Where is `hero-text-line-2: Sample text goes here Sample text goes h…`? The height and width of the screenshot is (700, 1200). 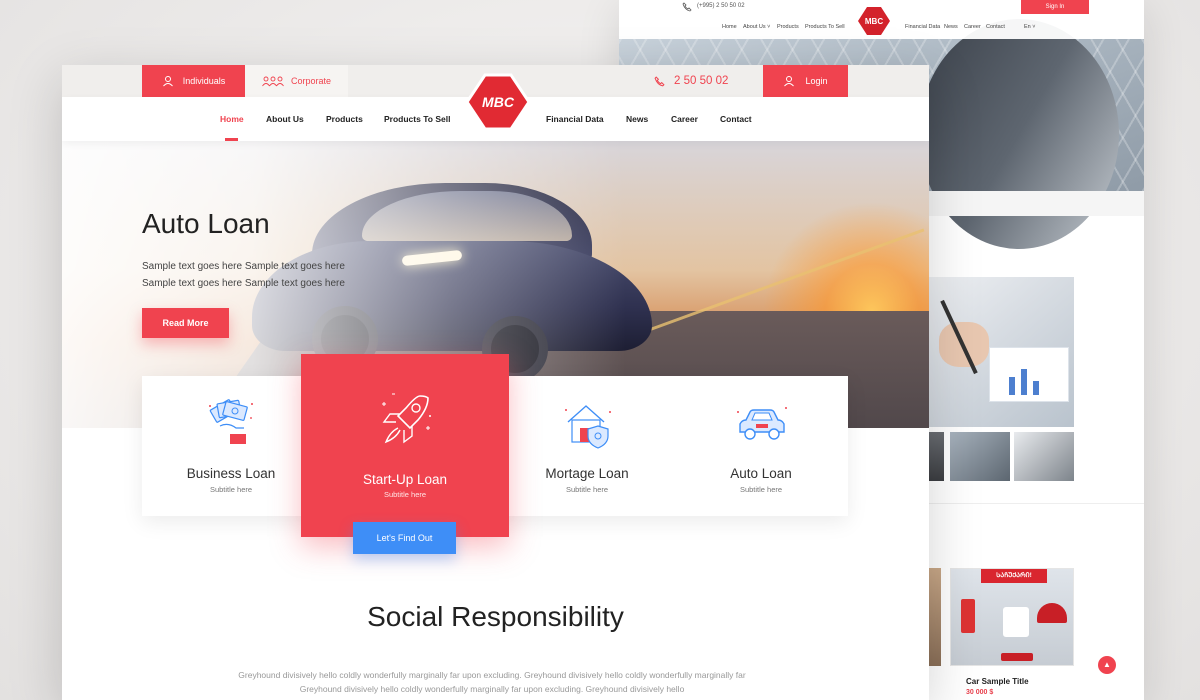
hero-text-line-2: Sample text goes here Sample text goes h… is located at coordinates (243, 283).